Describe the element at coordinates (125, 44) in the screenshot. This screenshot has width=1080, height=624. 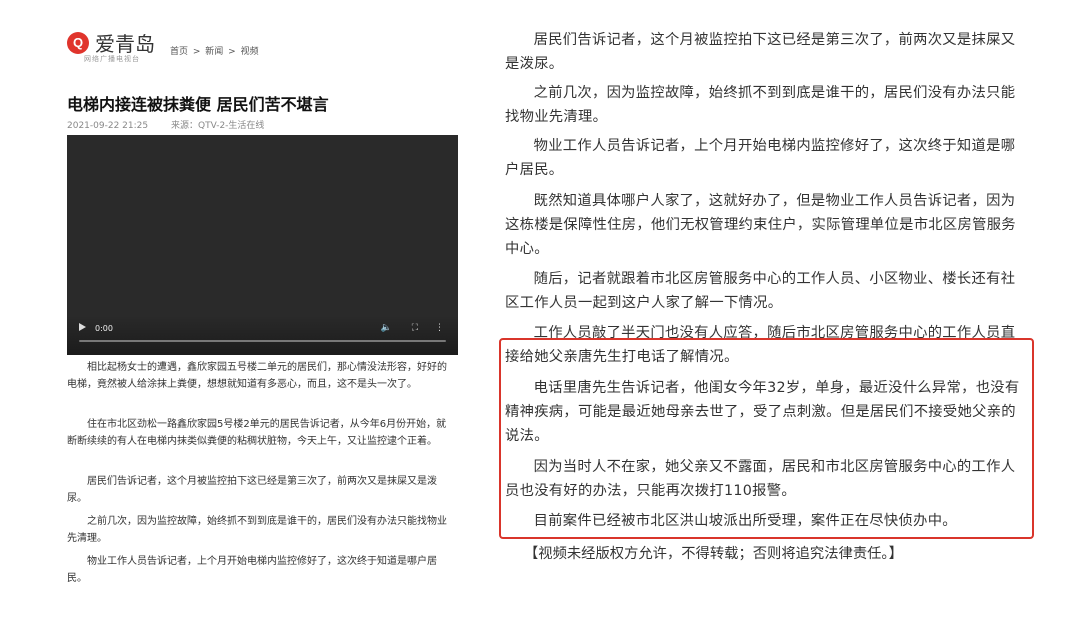
I see `logo-text: 爱青岛` at that location.